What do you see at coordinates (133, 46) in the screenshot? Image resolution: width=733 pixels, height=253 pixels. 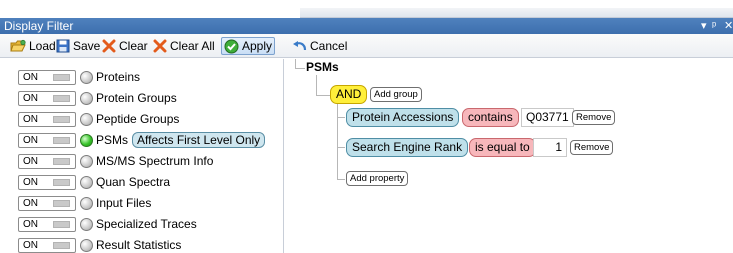 I see `clear-label: Clear` at bounding box center [133, 46].